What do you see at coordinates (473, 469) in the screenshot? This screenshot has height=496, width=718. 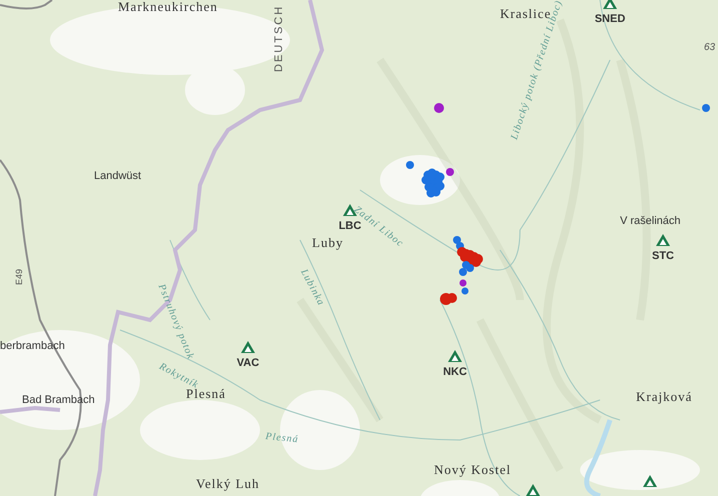 I see `place-label: Nový Kostel` at bounding box center [473, 469].